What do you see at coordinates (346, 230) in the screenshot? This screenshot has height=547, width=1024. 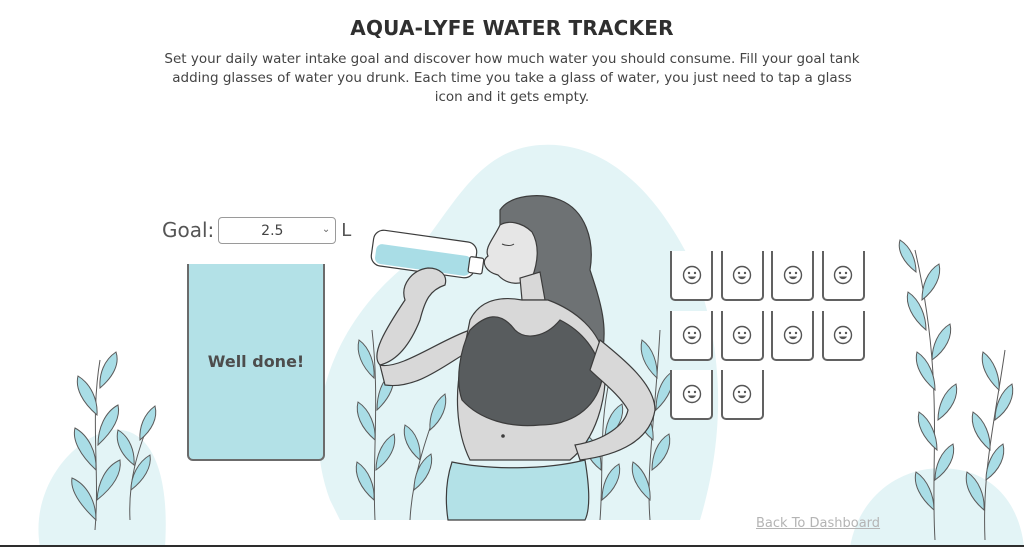 I see `goal-unit: L` at bounding box center [346, 230].